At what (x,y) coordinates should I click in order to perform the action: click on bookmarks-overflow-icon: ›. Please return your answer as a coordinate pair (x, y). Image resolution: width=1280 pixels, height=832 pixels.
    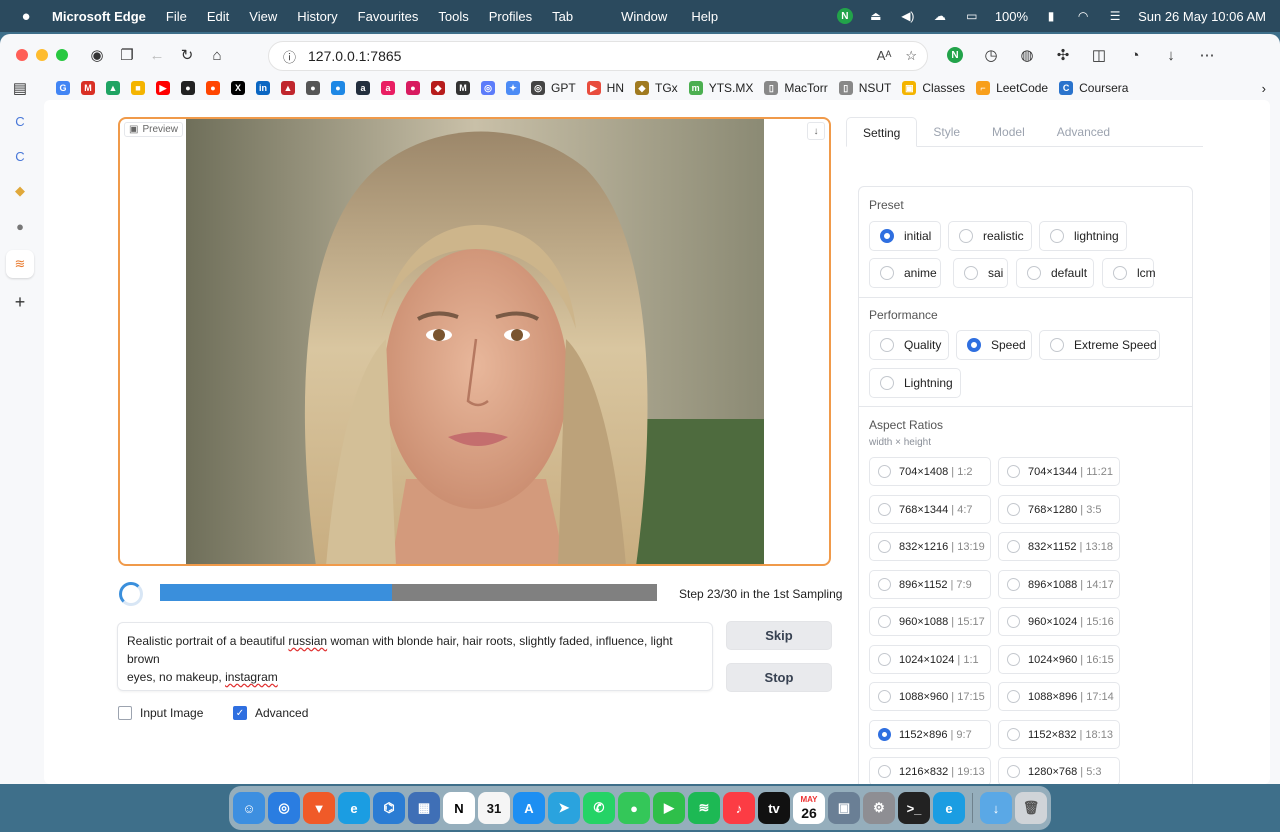
    Looking at the image, I should click on (1264, 88).